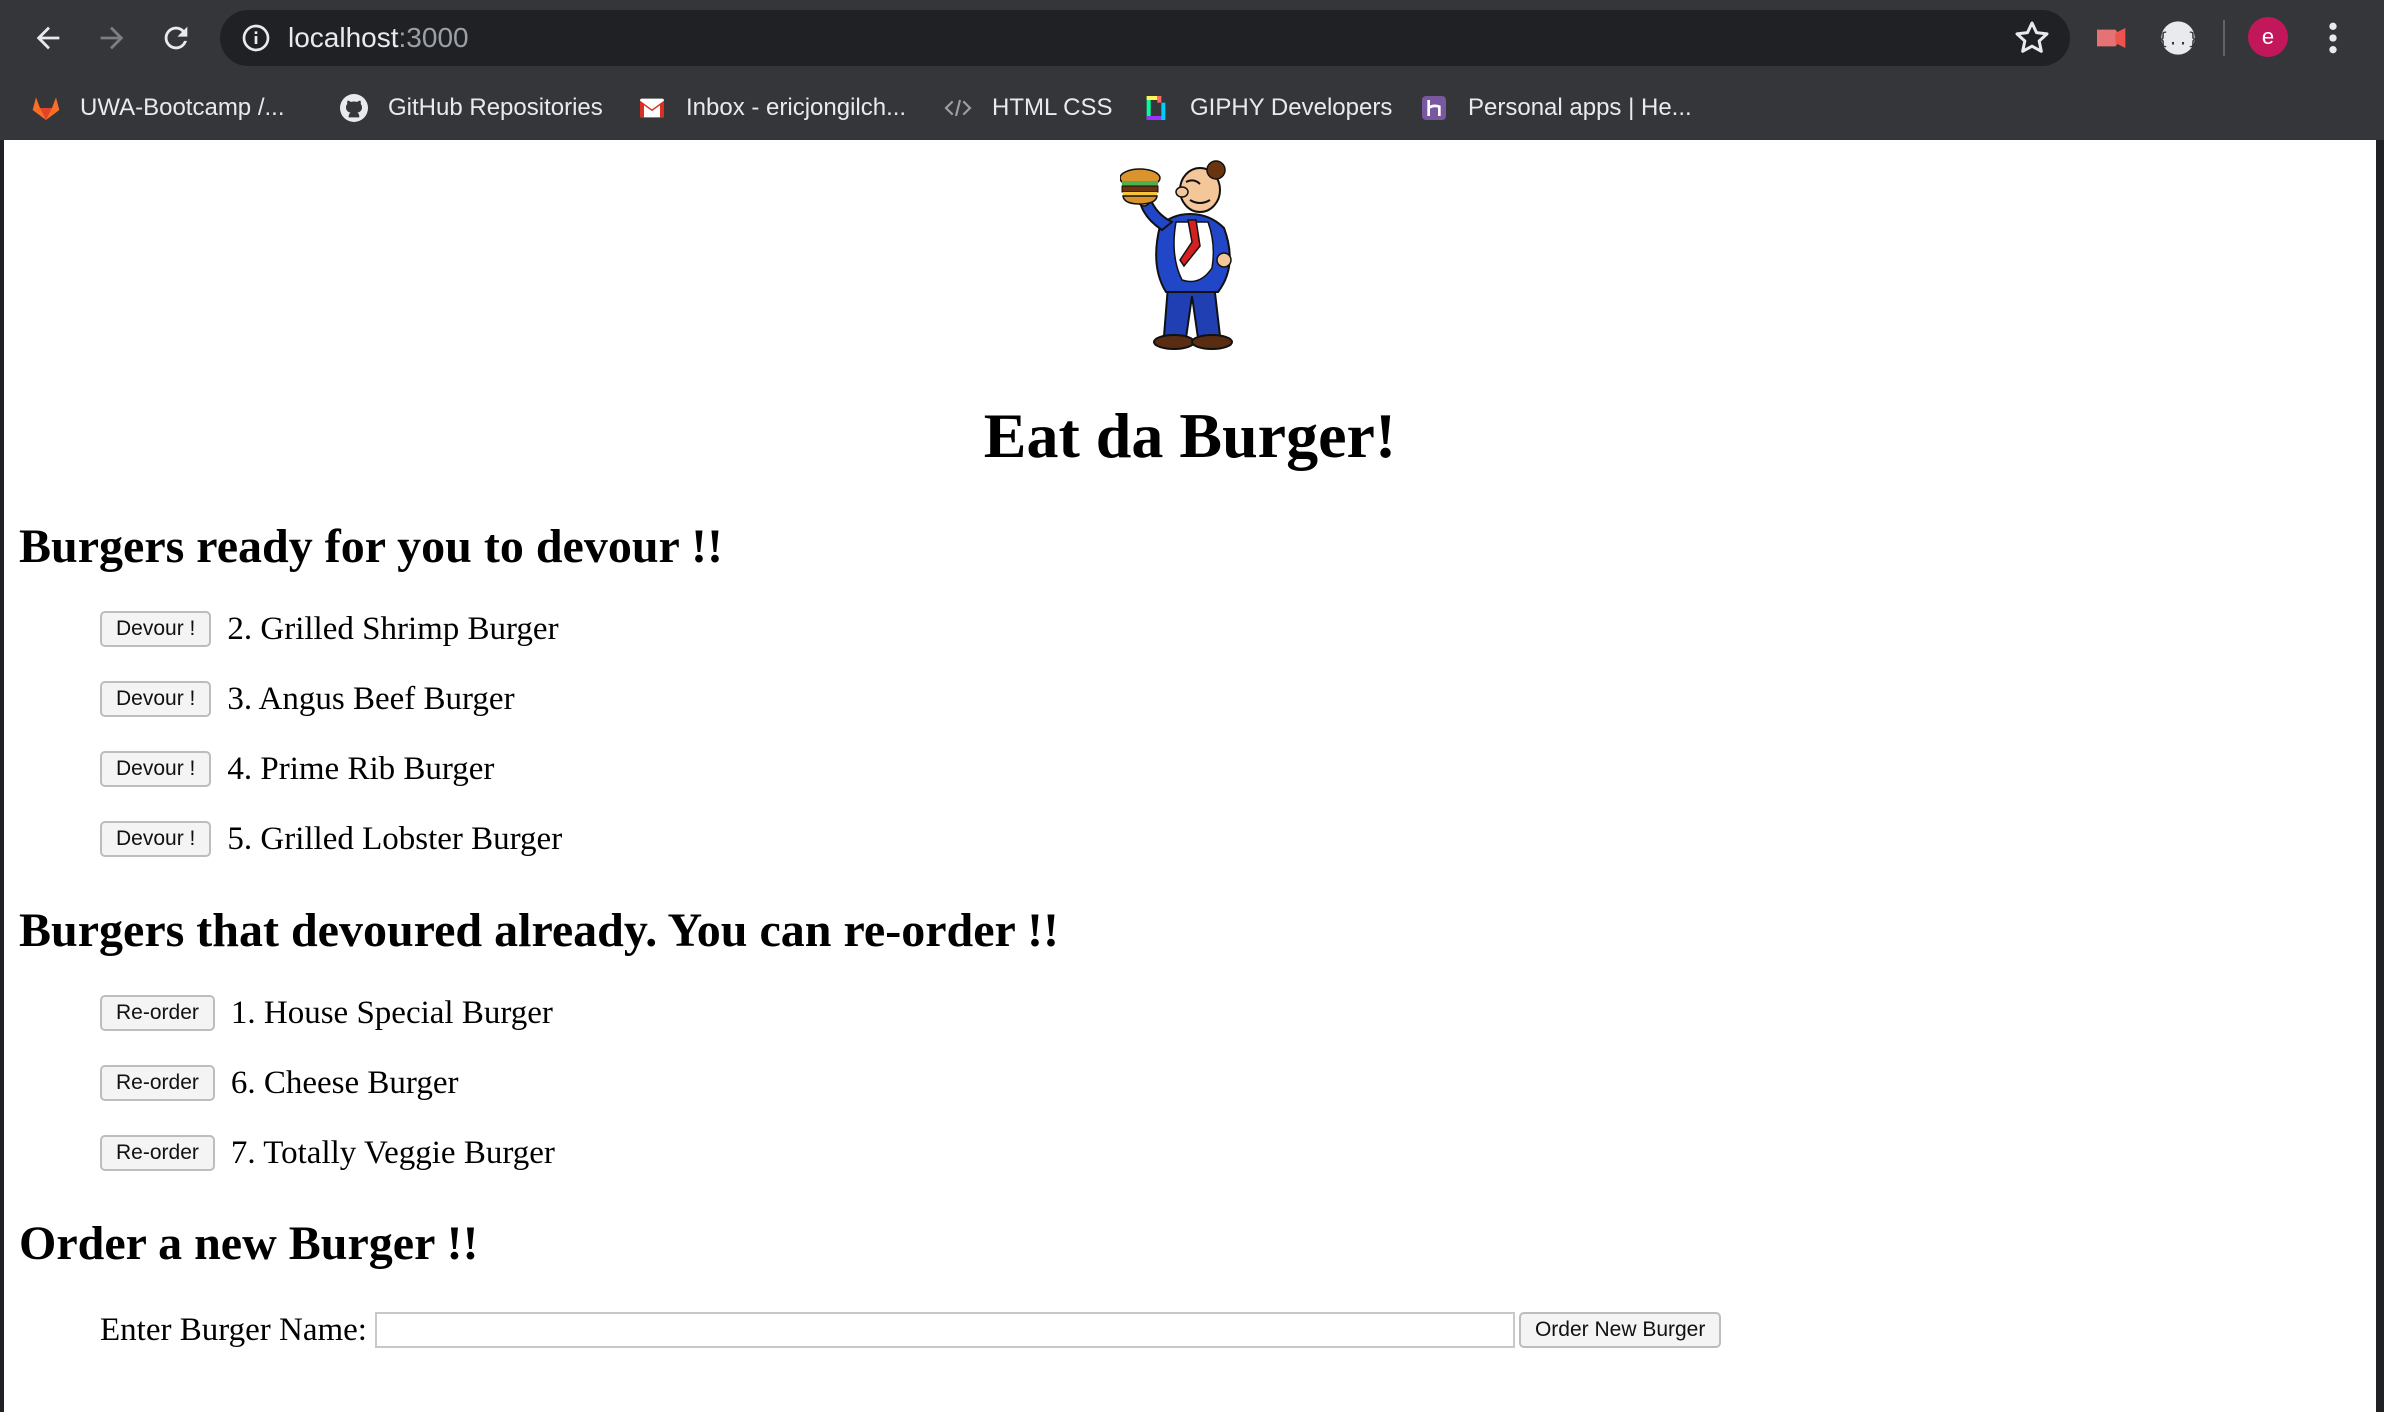 The height and width of the screenshot is (1412, 2384). What do you see at coordinates (2333, 38) in the screenshot?
I see `more-menu-icon` at bounding box center [2333, 38].